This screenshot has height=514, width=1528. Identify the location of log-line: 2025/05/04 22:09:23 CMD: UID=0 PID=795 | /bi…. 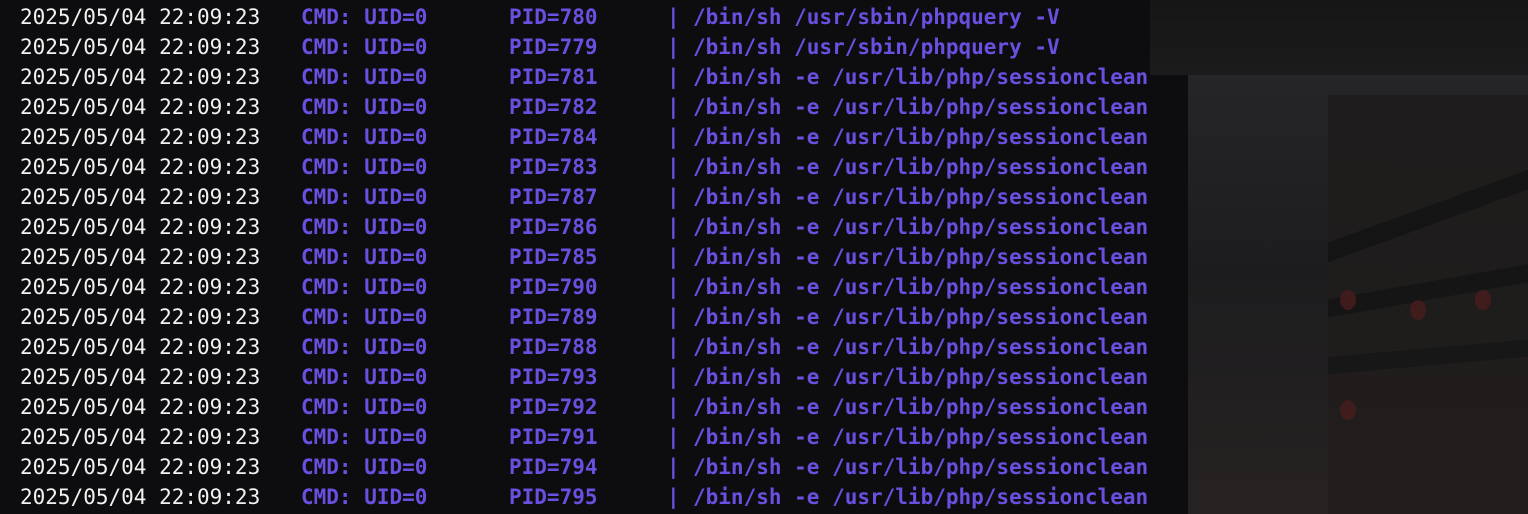
(584, 497).